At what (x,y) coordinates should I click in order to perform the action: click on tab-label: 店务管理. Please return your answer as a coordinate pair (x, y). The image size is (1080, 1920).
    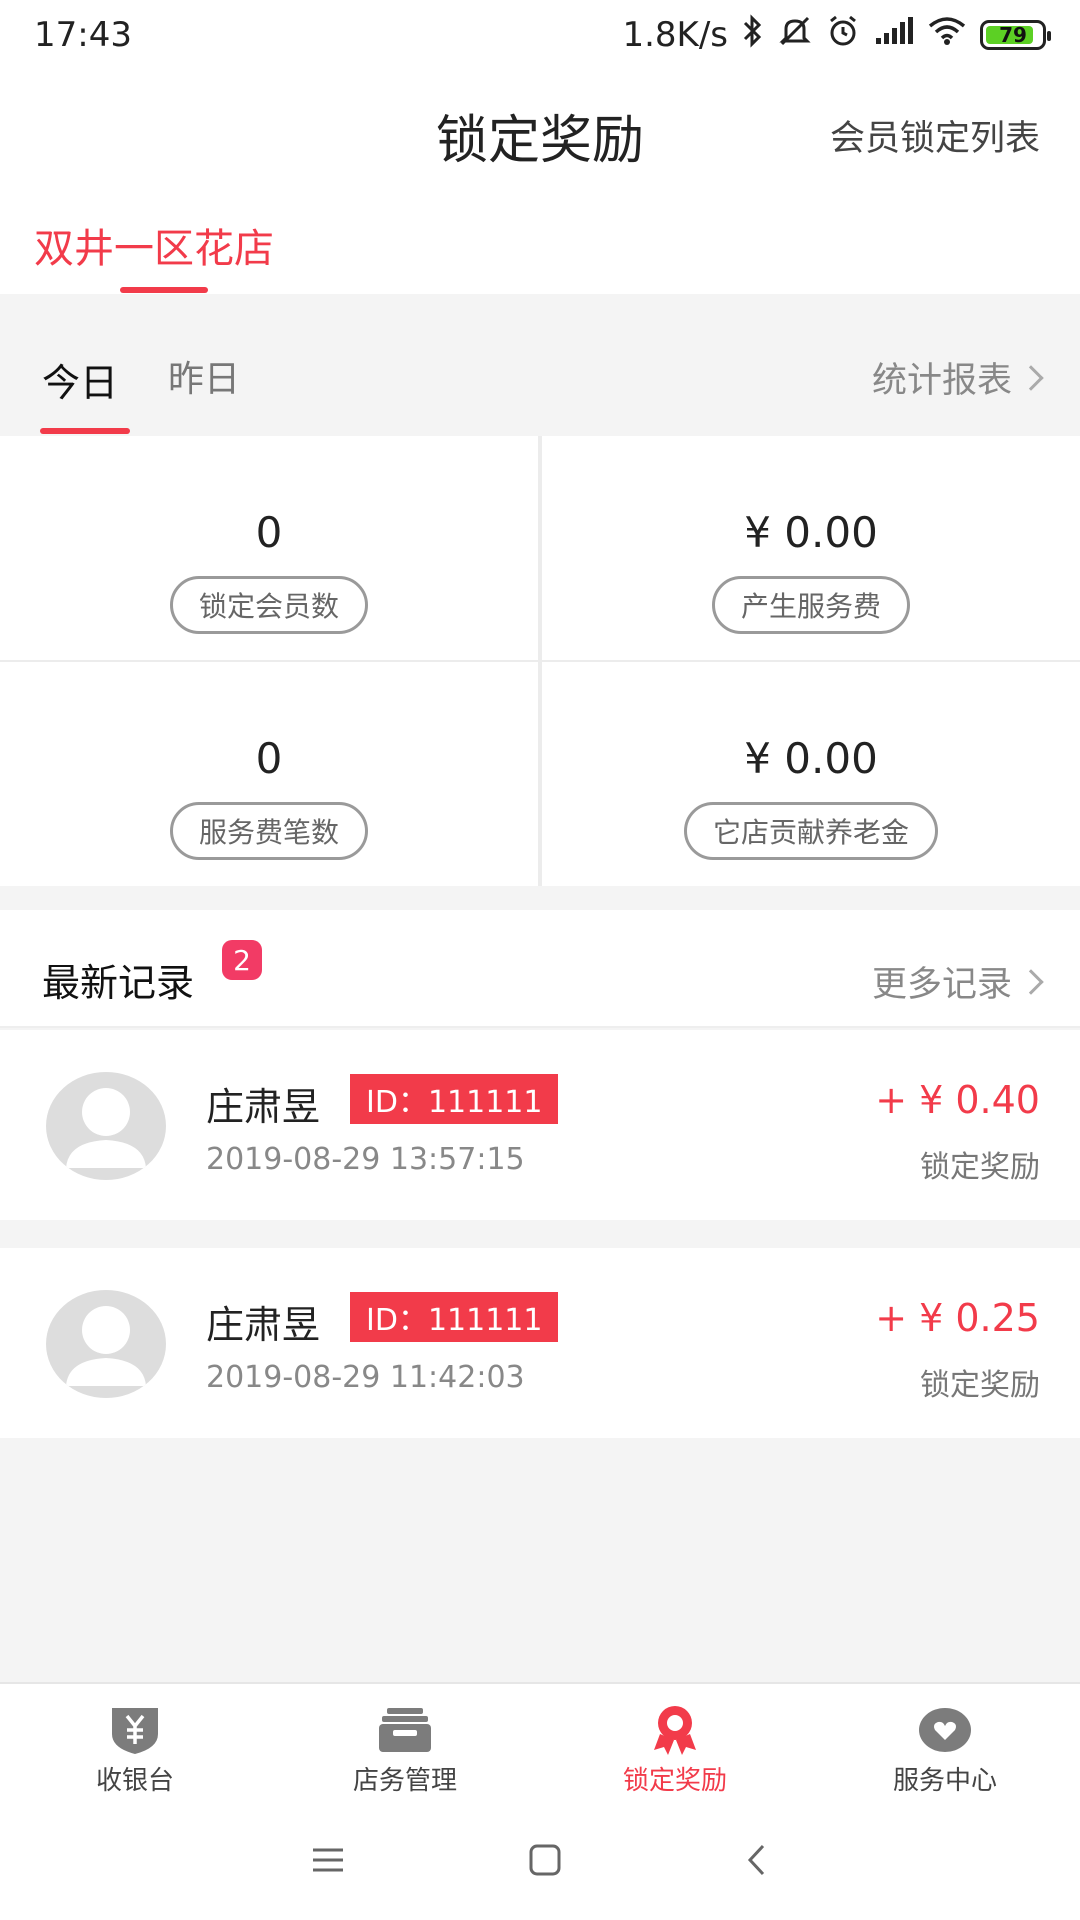
    Looking at the image, I should click on (404, 1781).